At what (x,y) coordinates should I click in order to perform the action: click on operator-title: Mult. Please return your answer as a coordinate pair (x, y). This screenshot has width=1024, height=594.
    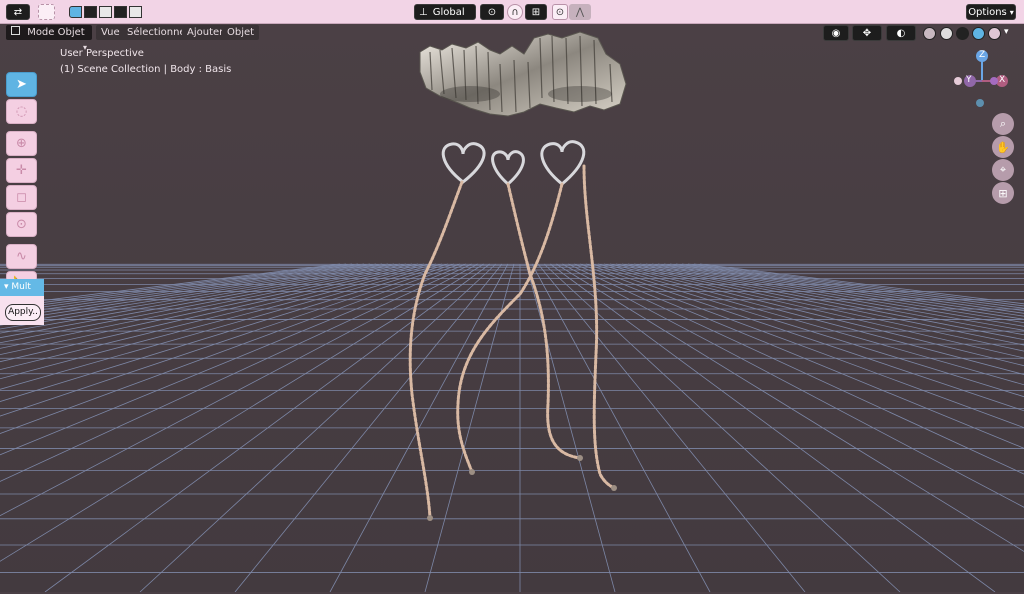
    Looking at the image, I should click on (21, 287).